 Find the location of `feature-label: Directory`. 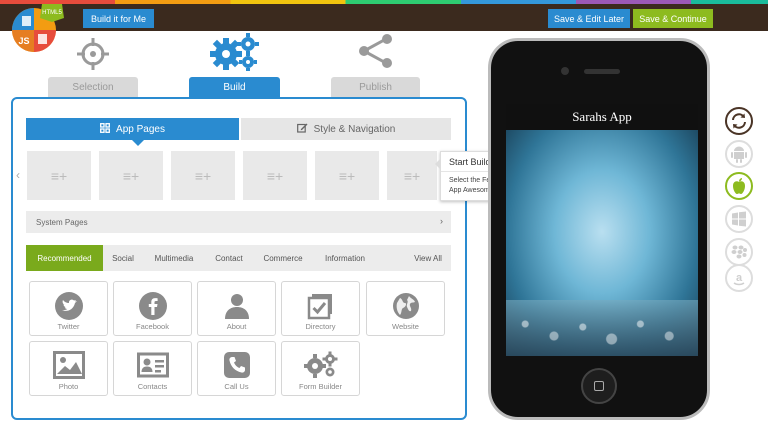

feature-label: Directory is located at coordinates (320, 326).